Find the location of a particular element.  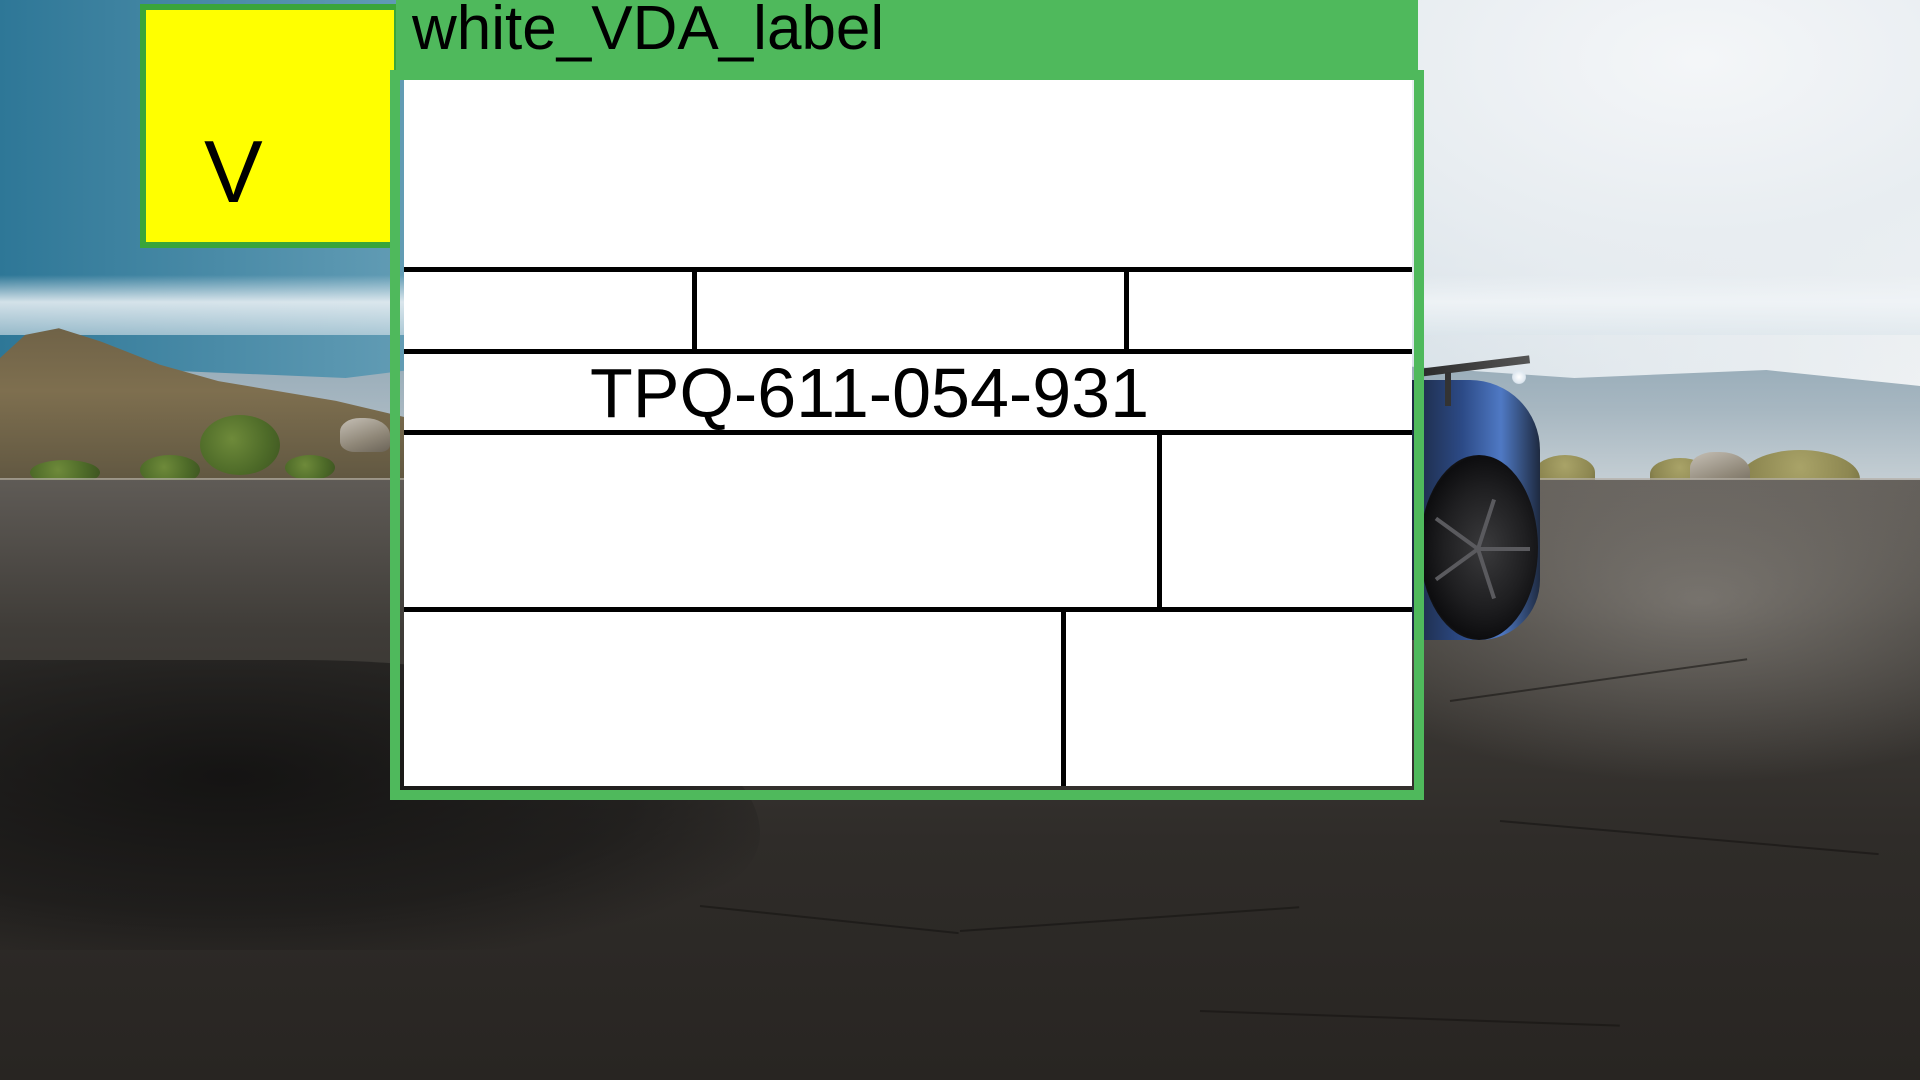

tail-light is located at coordinates (1519, 377).